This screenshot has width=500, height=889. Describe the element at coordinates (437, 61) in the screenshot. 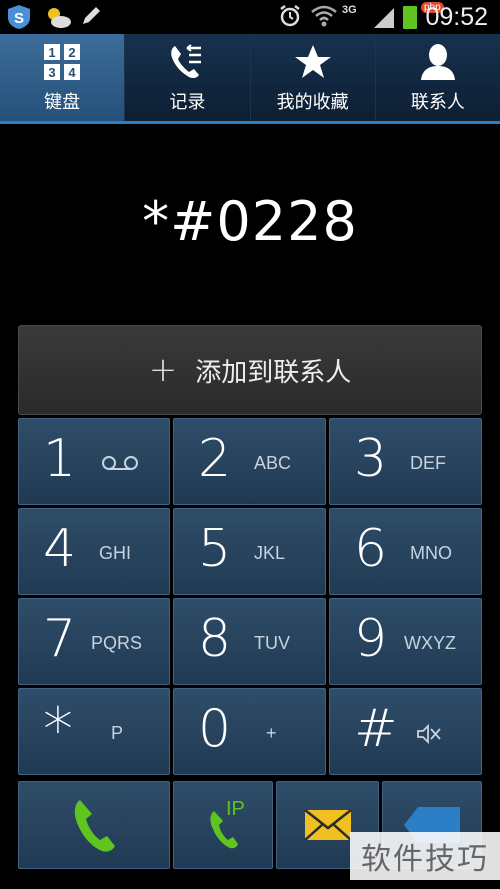

I see `person-icon` at that location.